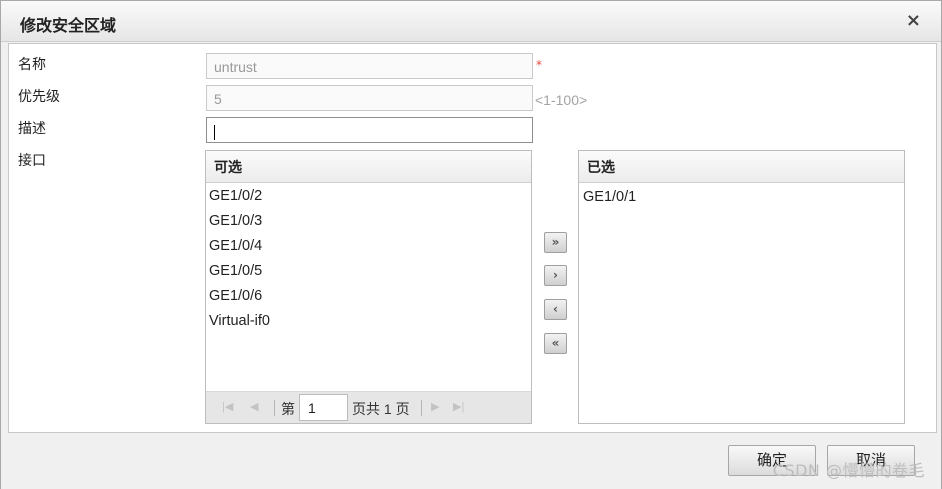 This screenshot has height=489, width=942. I want to click on add-all-button: », so click(555, 242).